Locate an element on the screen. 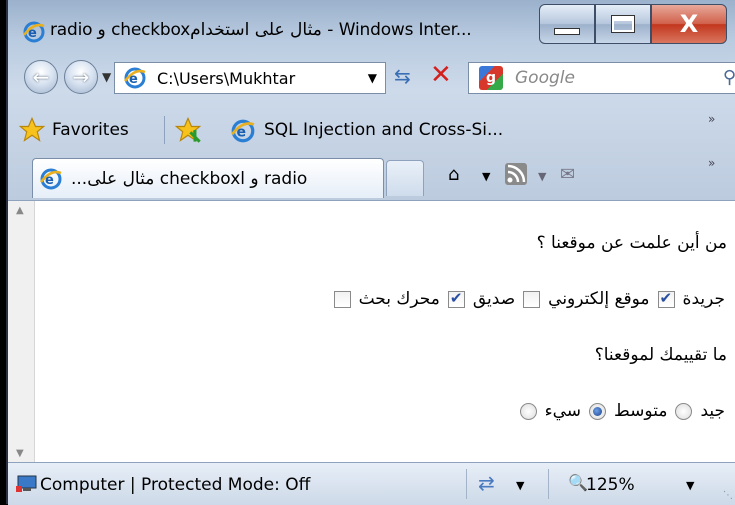 Image resolution: width=735 pixels, height=505 pixels. address-bar: e C:\Users\Mukhtar ▼ is located at coordinates (250, 78).